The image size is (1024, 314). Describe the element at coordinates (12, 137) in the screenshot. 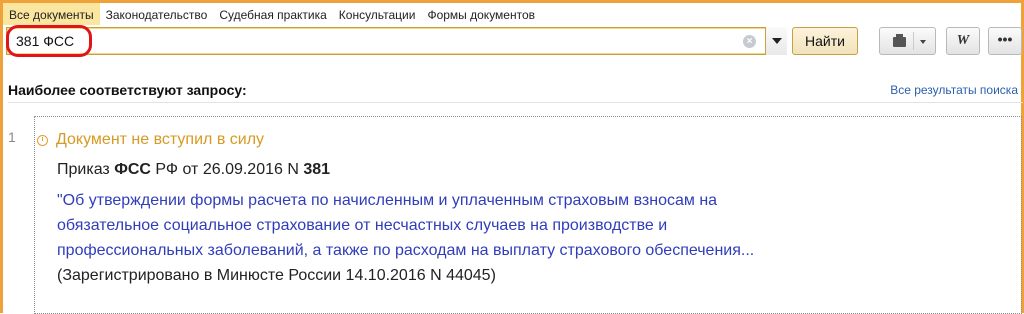

I see `result-number: 1` at that location.